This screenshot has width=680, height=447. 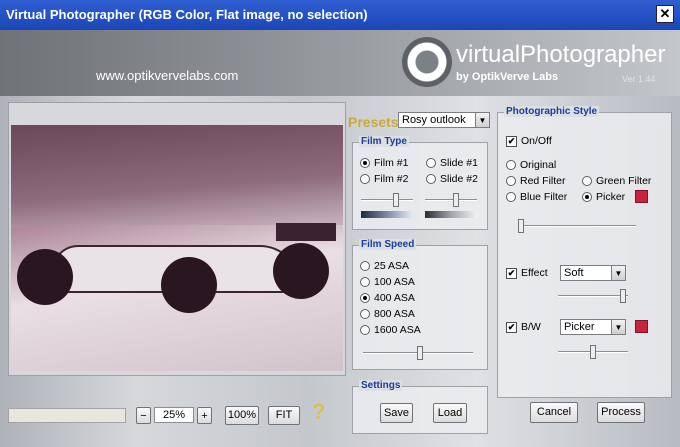 What do you see at coordinates (242, 415) in the screenshot?
I see `zoom-100-button: 100%` at bounding box center [242, 415].